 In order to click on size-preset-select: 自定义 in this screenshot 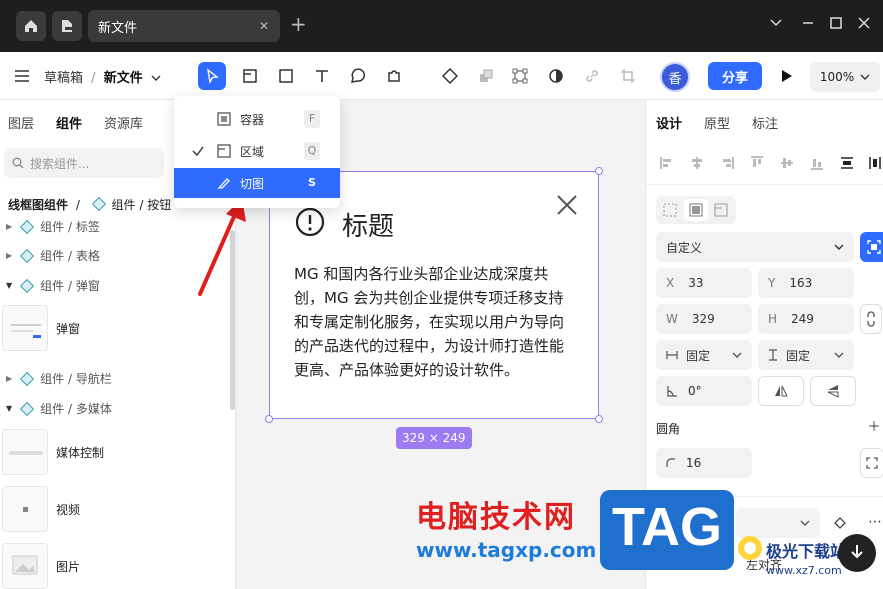, I will do `click(755, 247)`.